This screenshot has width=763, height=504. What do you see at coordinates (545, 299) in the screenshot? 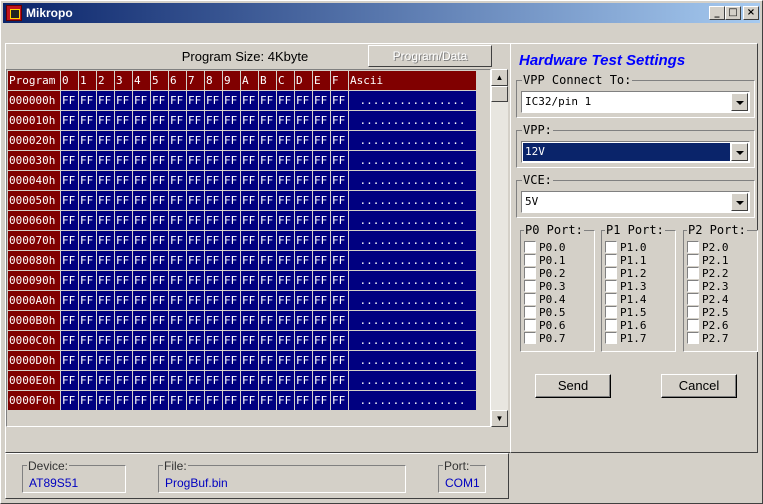
I see `pin-checkbox: P0.4` at bounding box center [545, 299].